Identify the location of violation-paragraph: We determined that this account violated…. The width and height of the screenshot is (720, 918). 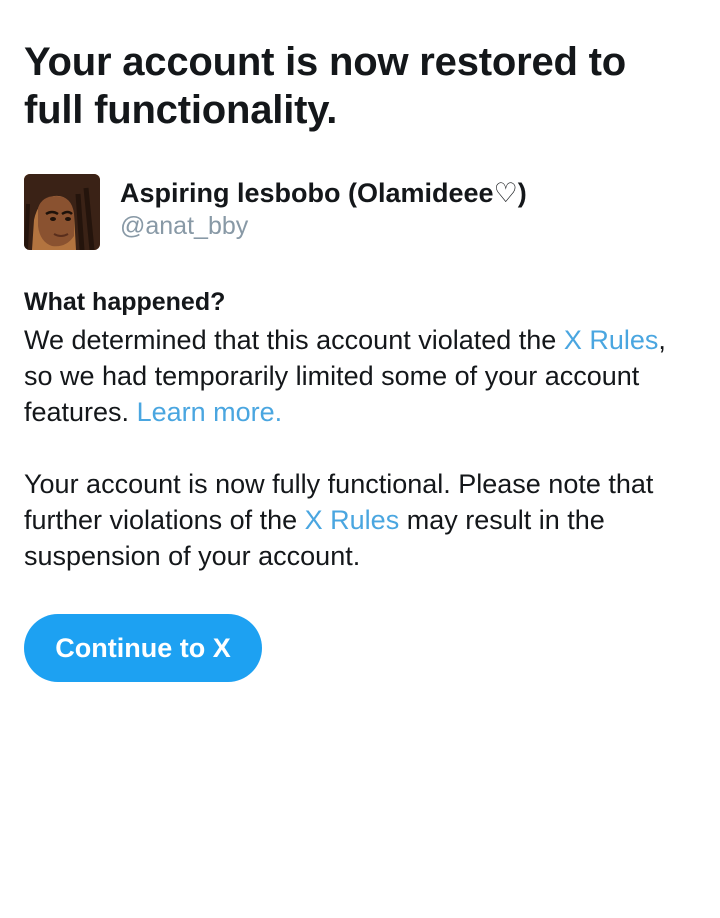
(360, 376).